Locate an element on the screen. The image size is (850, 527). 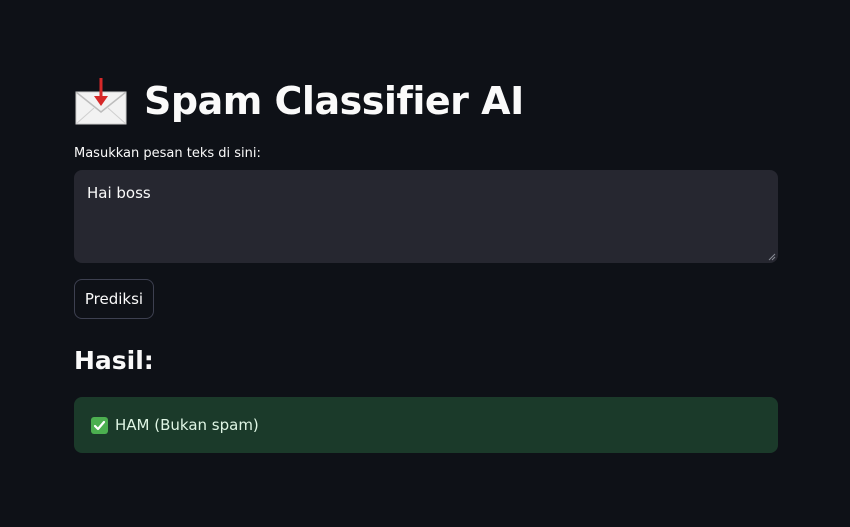
resize-handle-icon is located at coordinates (772, 257).